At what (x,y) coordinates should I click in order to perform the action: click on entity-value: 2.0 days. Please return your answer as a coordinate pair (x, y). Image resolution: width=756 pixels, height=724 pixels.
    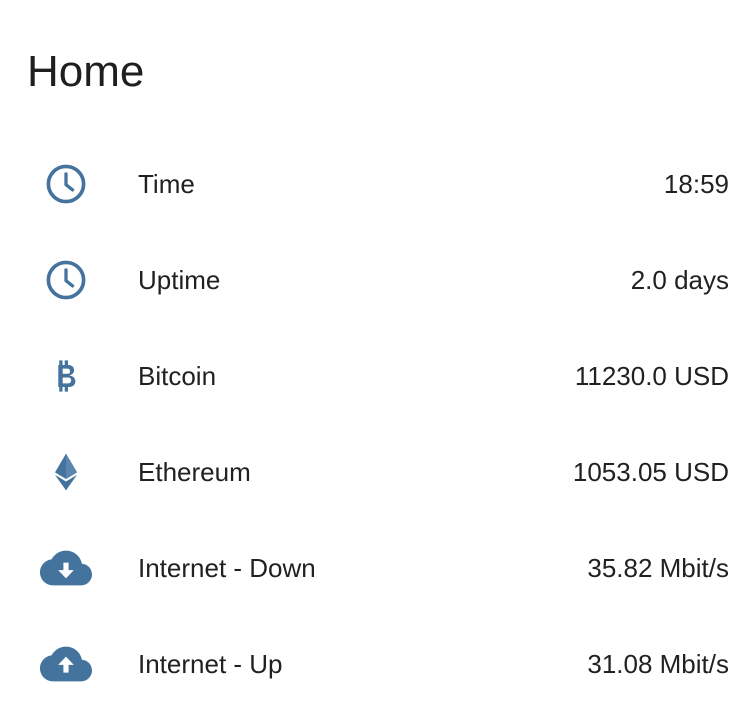
    Looking at the image, I should click on (679, 280).